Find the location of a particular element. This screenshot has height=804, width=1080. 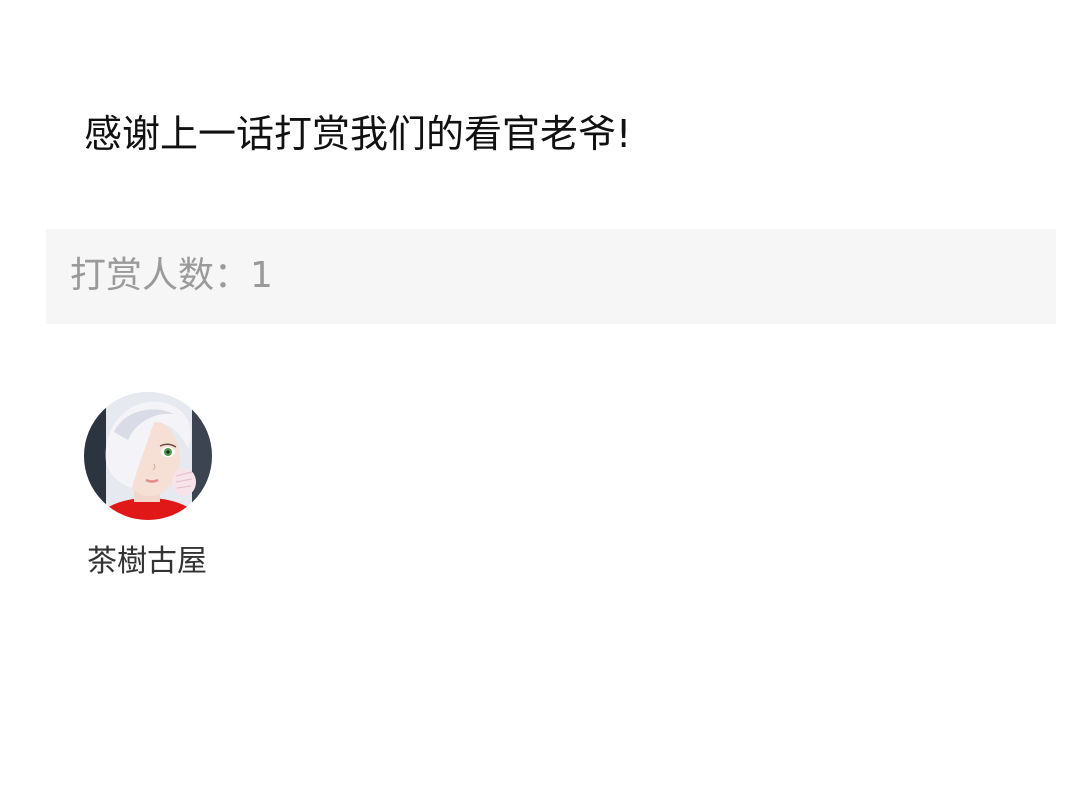

tip-count-value: 1 is located at coordinates (261, 275).